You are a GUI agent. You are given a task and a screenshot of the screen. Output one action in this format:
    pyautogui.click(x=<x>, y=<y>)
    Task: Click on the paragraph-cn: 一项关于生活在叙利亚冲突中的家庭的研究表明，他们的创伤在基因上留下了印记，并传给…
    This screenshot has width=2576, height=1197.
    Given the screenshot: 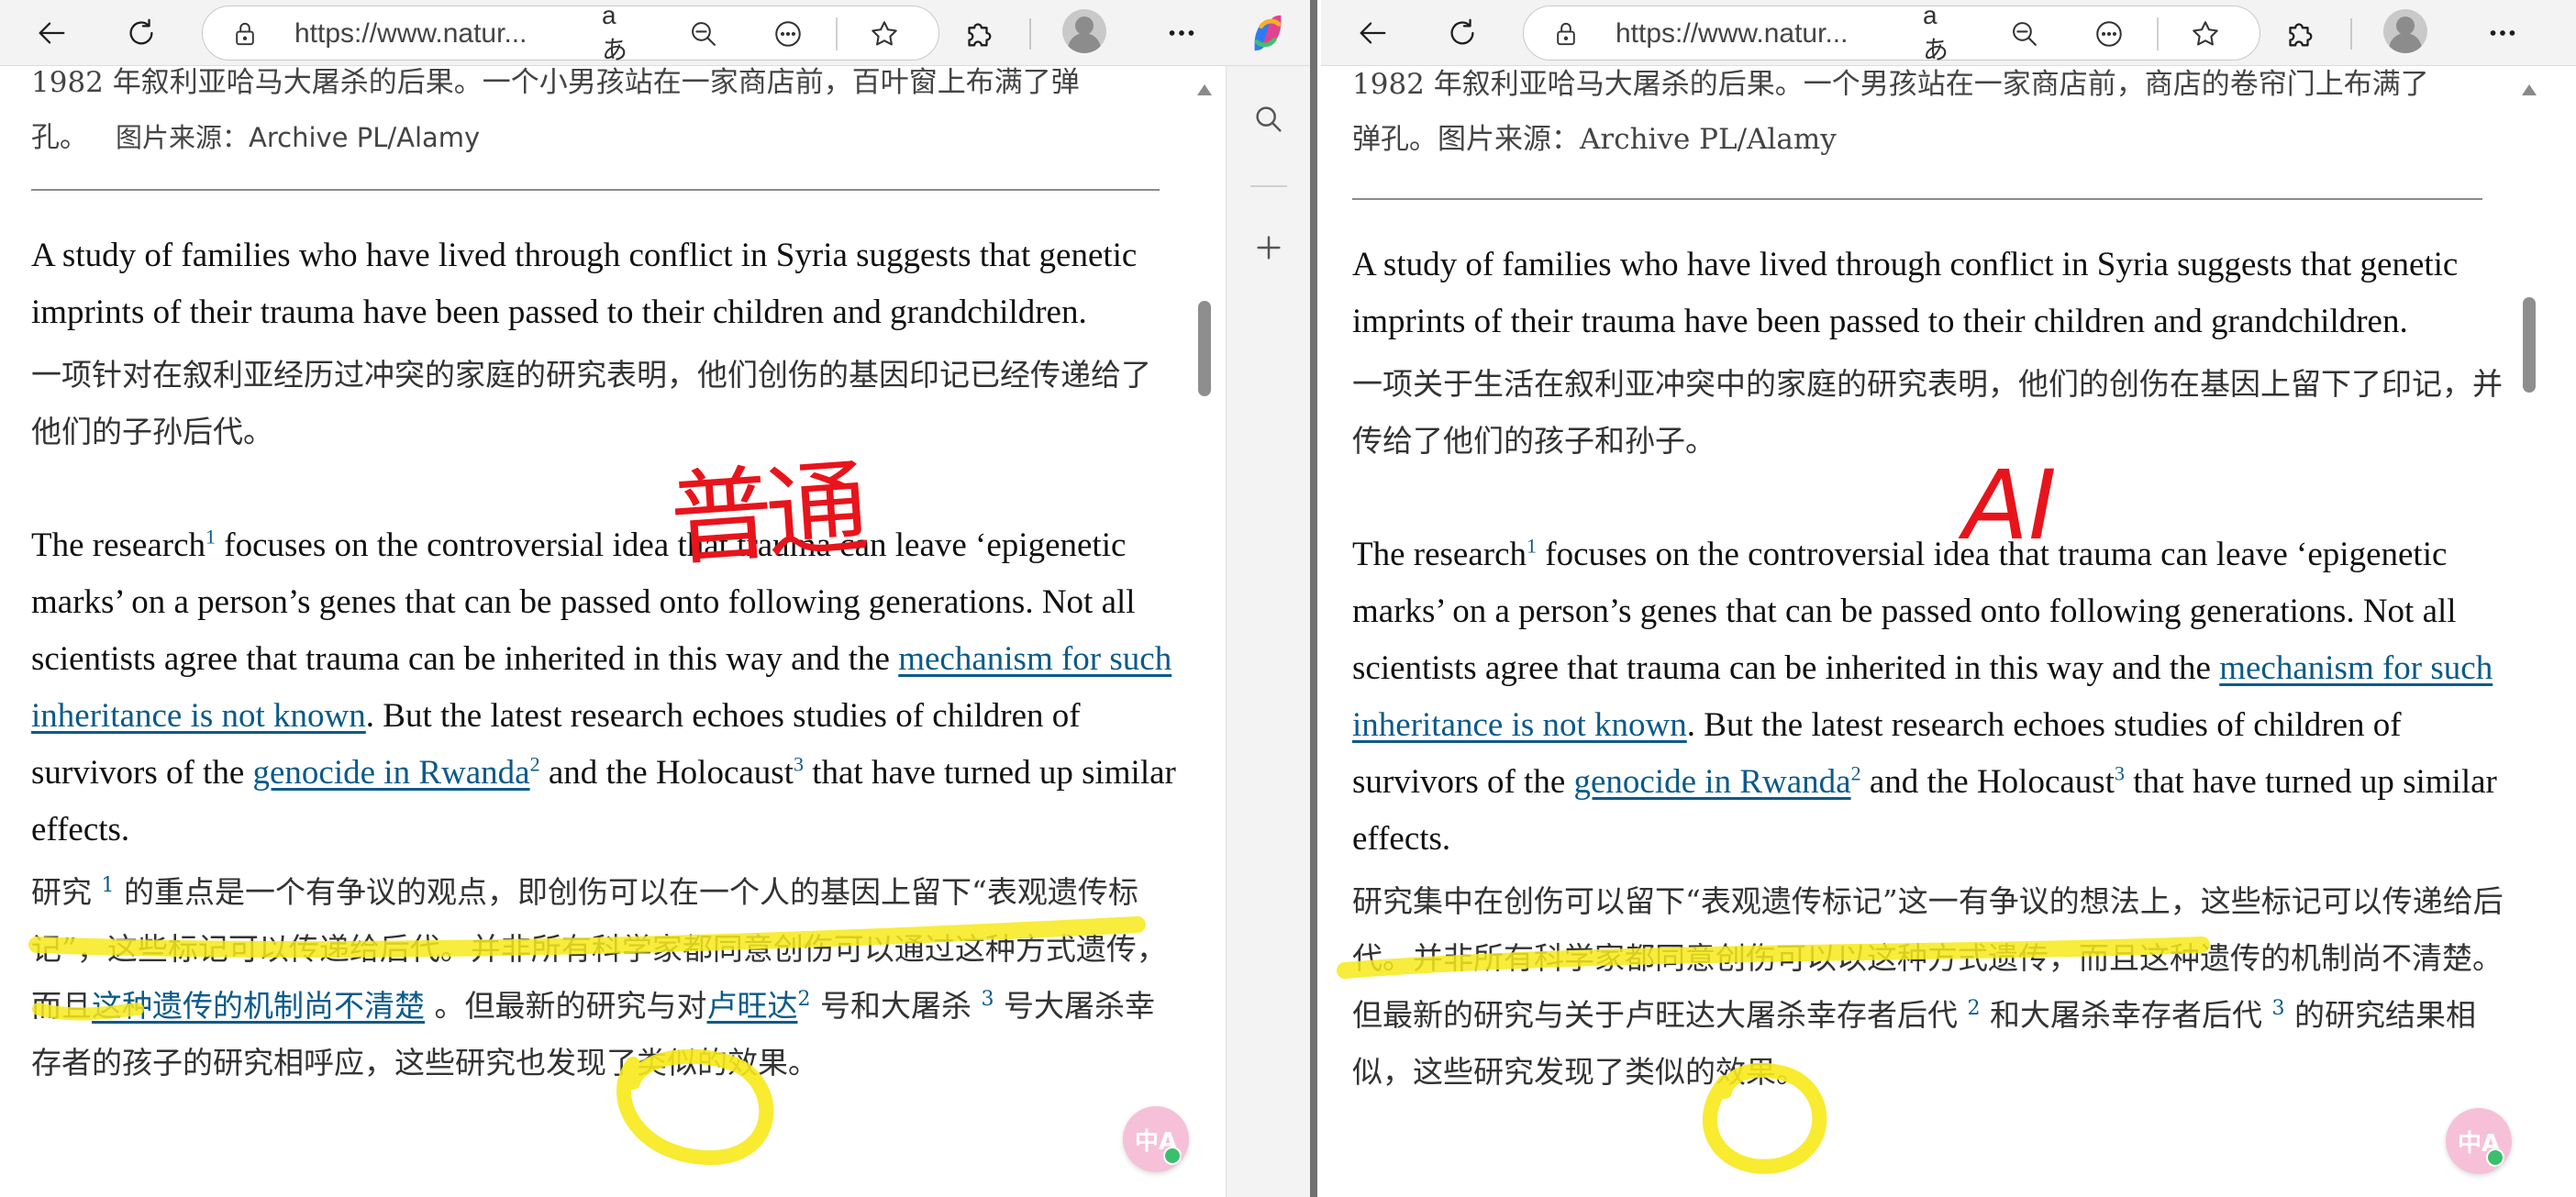 What is the action you would take?
    pyautogui.click(x=1927, y=412)
    